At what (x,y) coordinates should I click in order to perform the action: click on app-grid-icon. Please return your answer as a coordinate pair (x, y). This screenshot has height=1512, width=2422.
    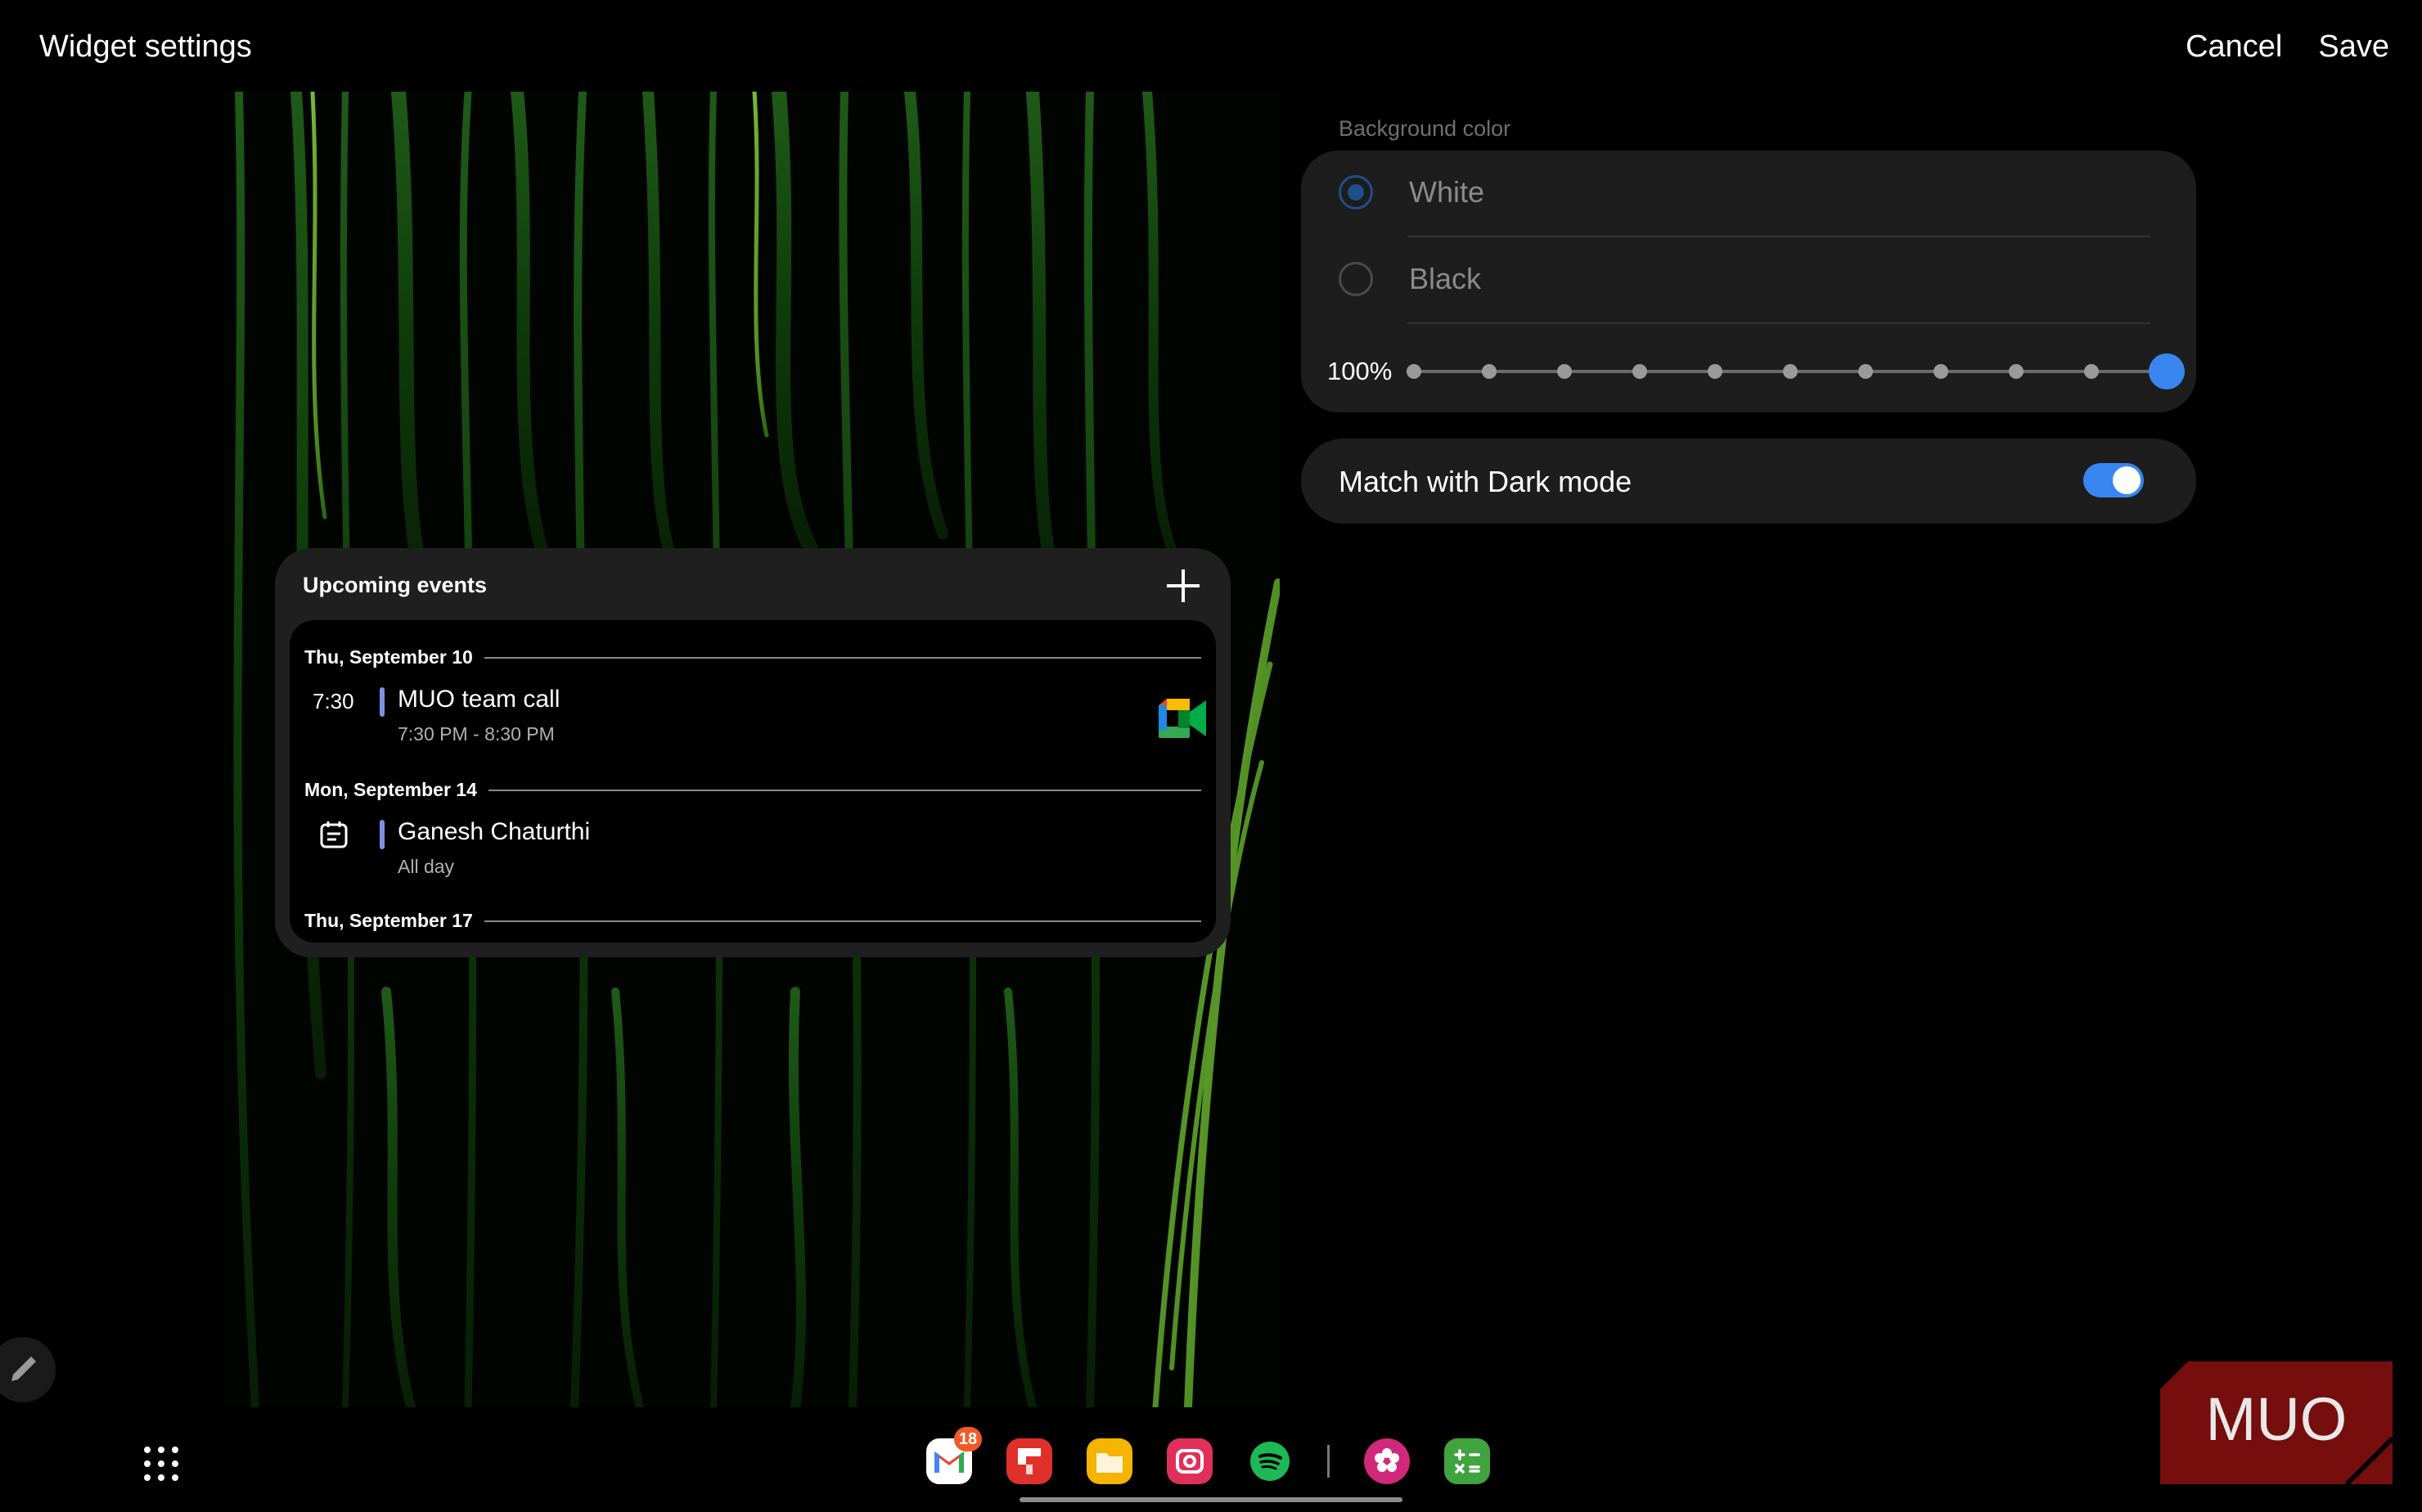
    Looking at the image, I should click on (161, 1464).